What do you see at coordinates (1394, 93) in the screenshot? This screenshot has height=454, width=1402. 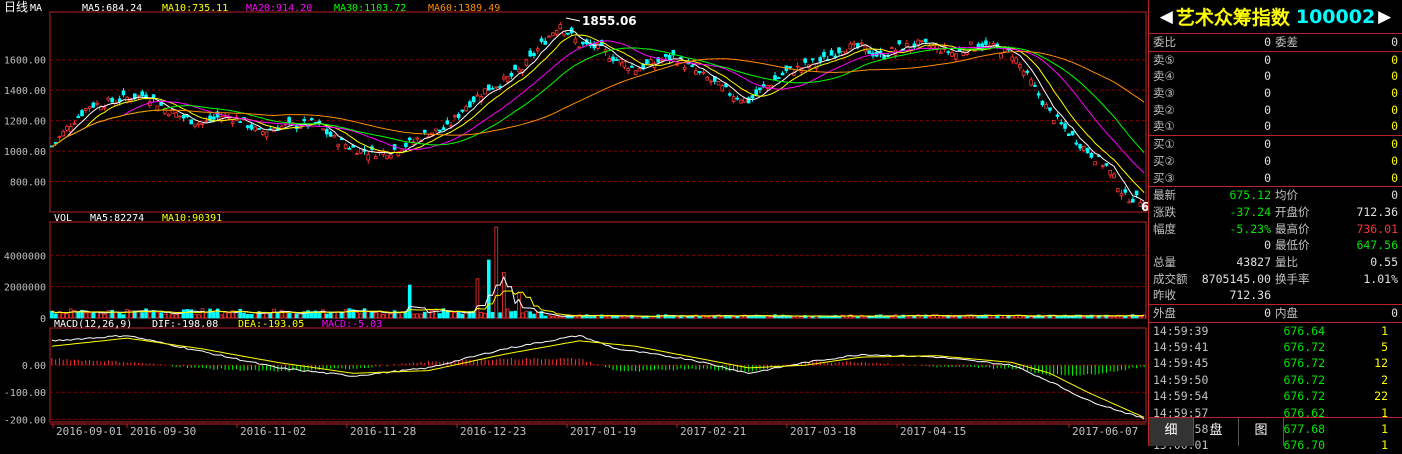 I see `sell-volume: 0` at bounding box center [1394, 93].